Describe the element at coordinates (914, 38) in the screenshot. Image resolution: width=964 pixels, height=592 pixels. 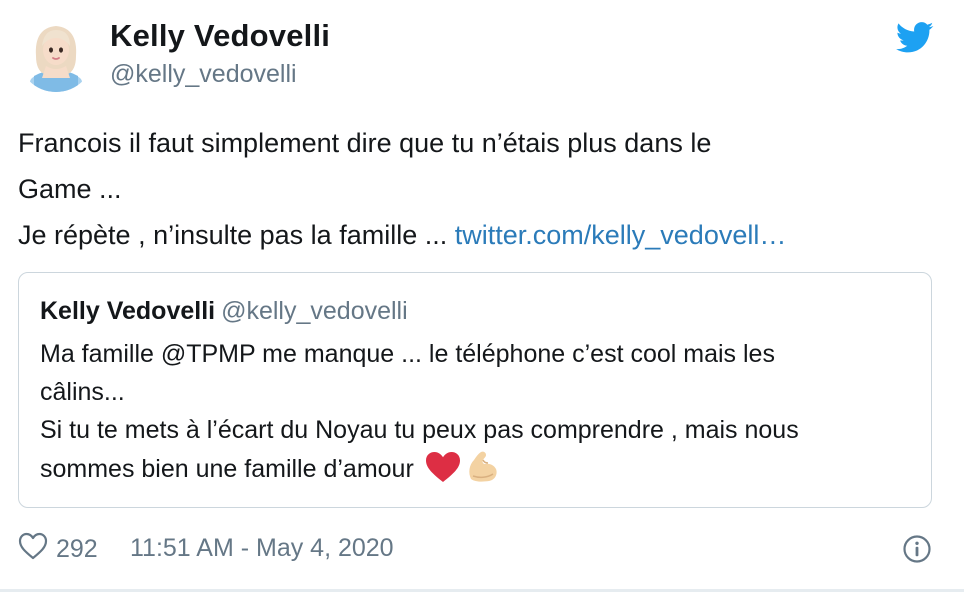
I see `twitter-bird-icon` at that location.